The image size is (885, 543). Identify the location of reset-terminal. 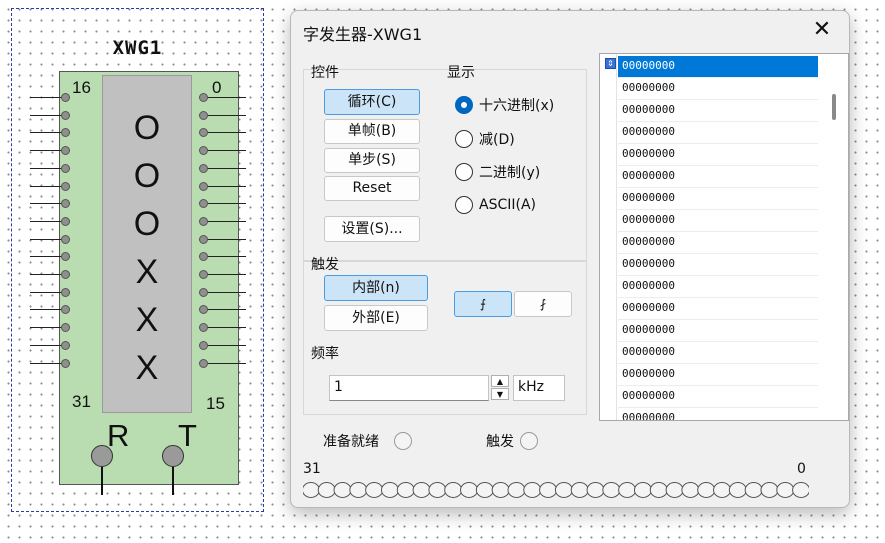
(102, 456).